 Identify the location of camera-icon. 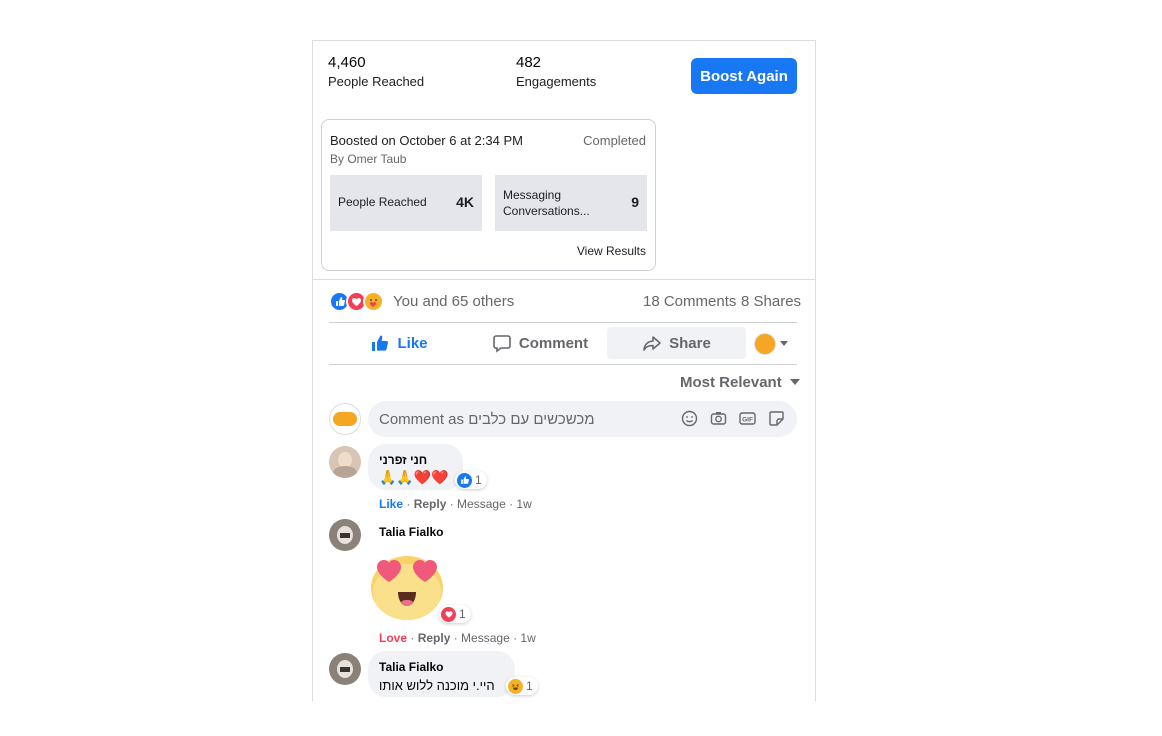
(718, 418).